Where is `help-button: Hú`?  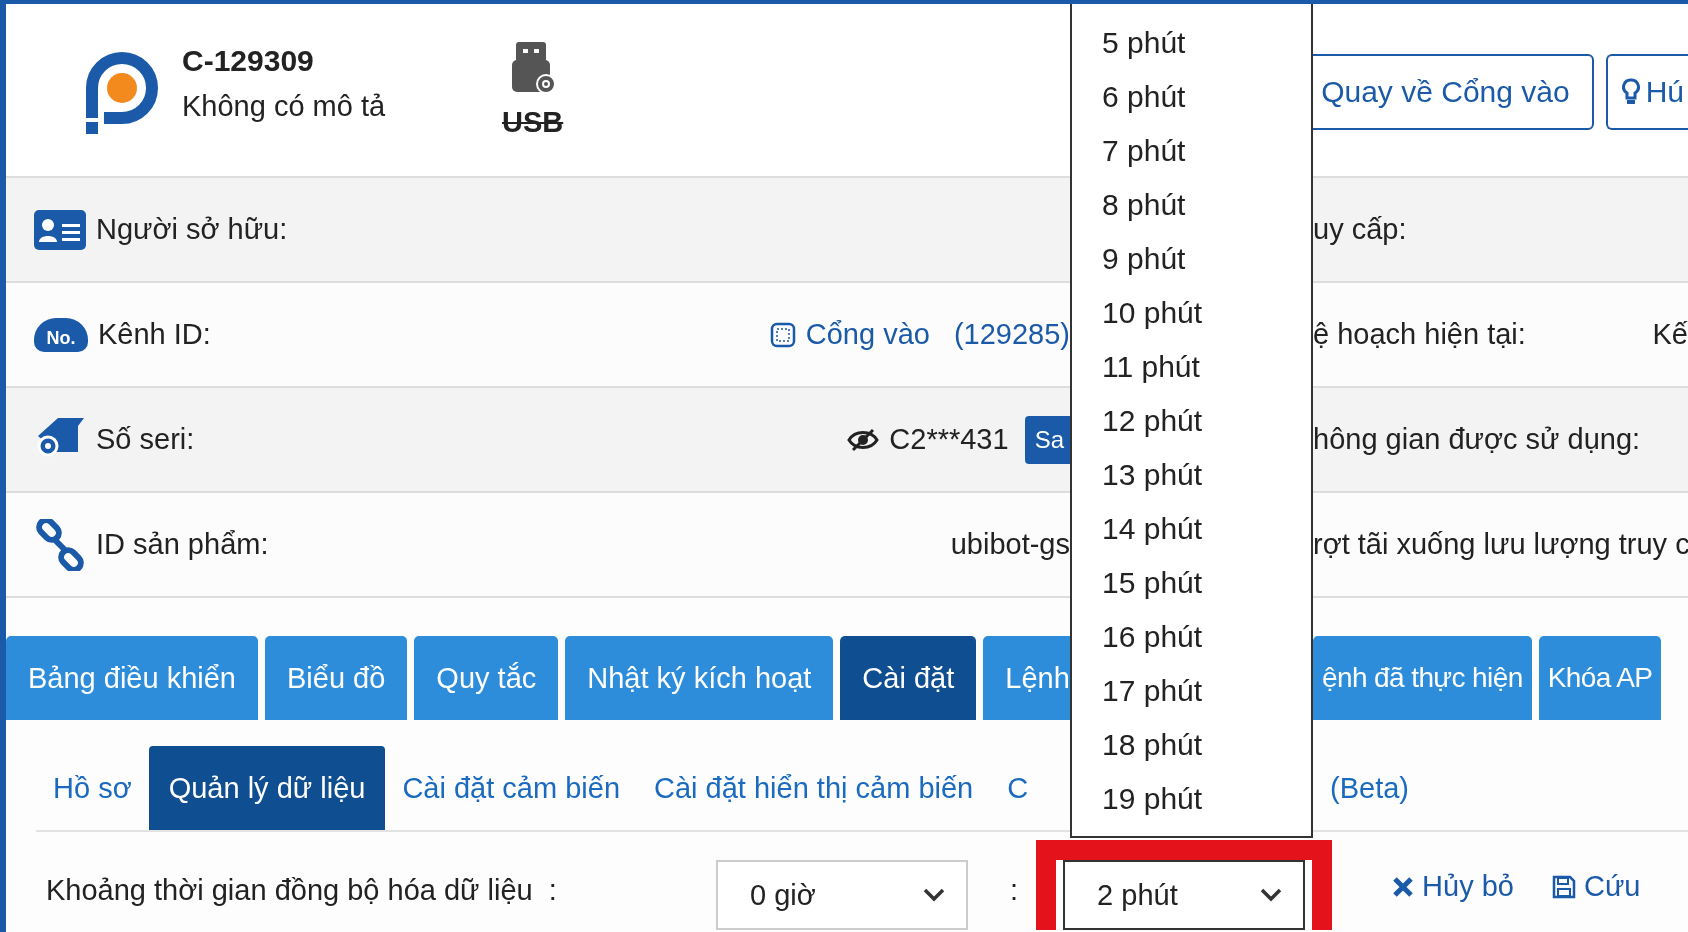 help-button: Hú is located at coordinates (1646, 92).